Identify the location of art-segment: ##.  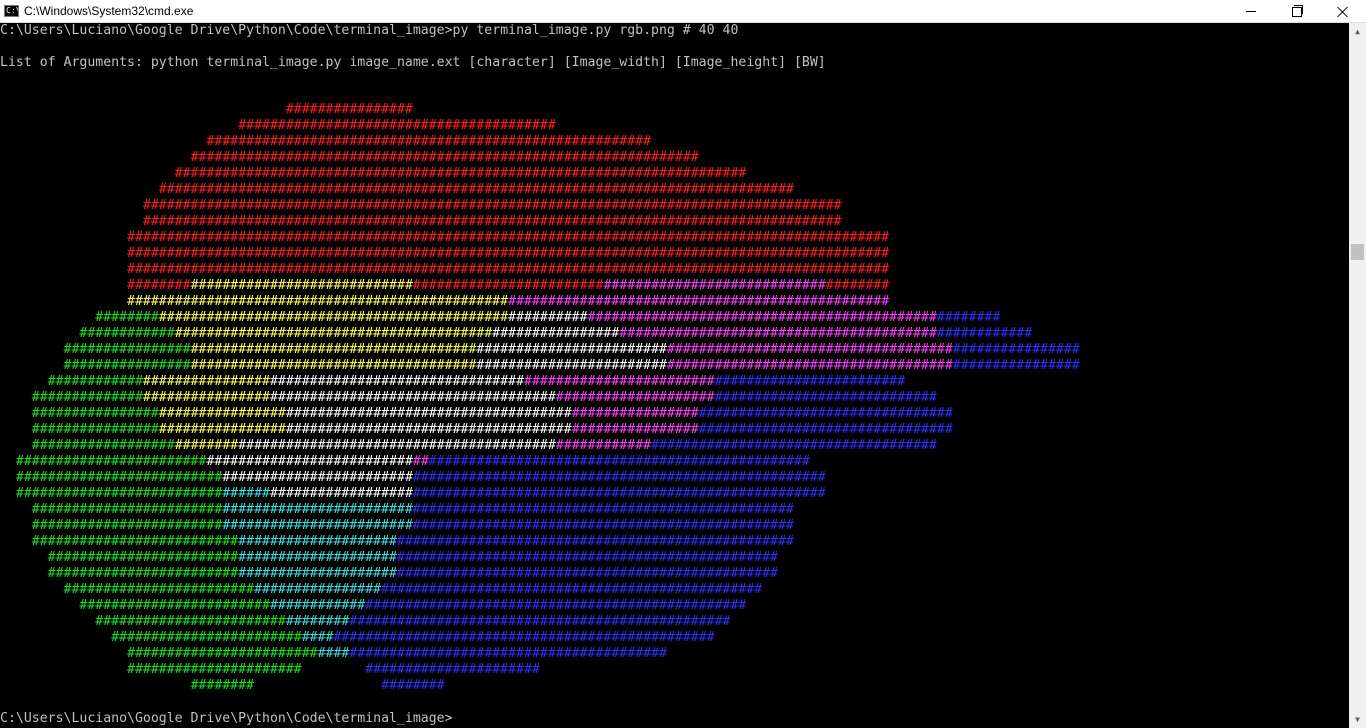
(420, 461).